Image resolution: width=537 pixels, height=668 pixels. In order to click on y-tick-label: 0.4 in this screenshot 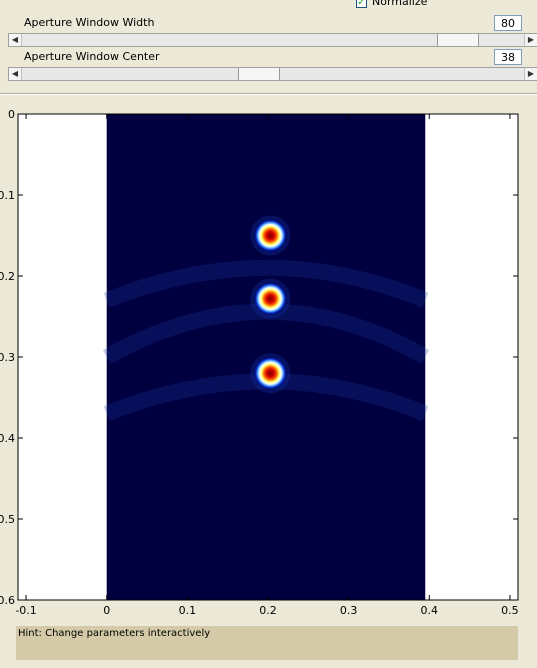, I will do `click(7, 438)`.